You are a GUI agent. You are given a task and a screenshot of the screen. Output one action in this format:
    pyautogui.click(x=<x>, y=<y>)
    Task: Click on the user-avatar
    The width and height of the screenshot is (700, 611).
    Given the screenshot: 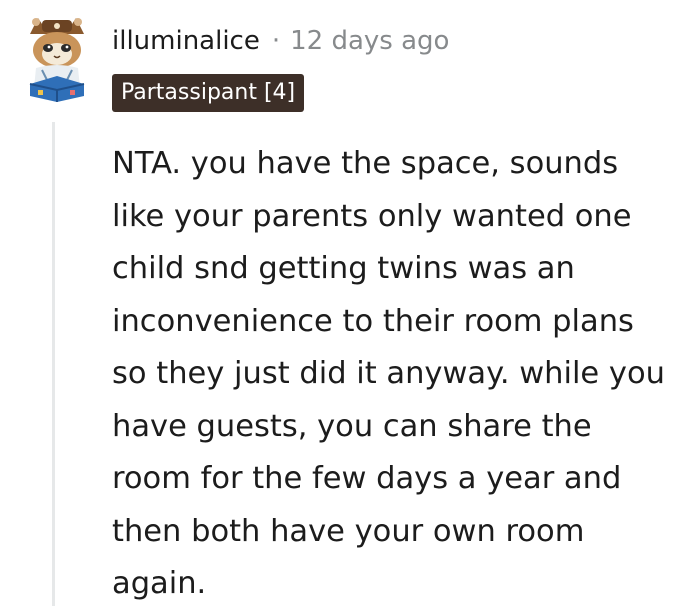 What is the action you would take?
    pyautogui.click(x=57, y=58)
    